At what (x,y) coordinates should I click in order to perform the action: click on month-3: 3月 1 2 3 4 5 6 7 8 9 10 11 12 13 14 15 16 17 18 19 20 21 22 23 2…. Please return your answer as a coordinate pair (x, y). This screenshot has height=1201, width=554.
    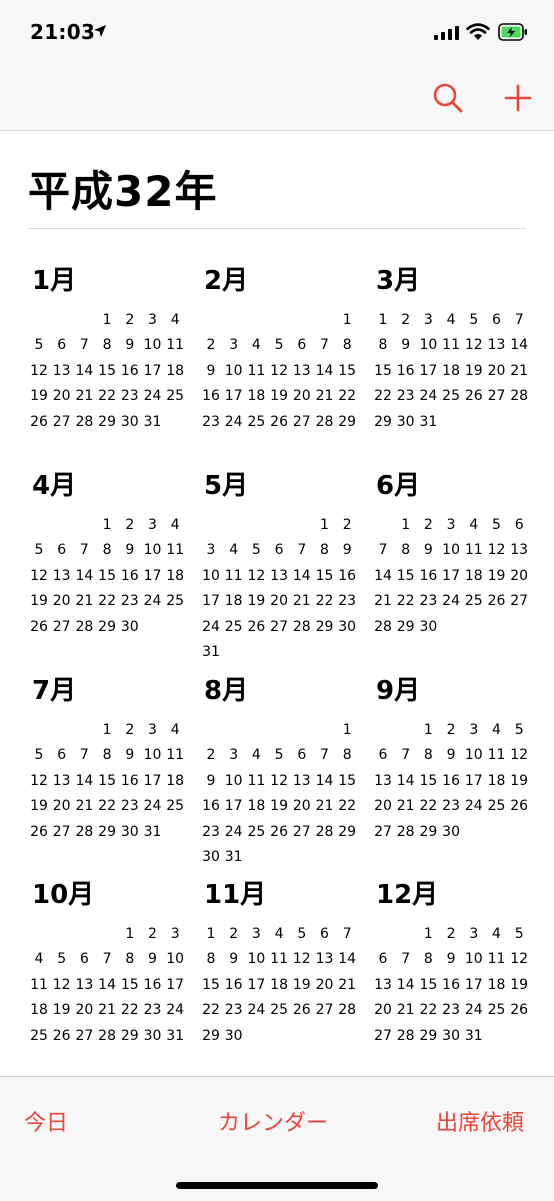
    Looking at the image, I should click on (452, 355).